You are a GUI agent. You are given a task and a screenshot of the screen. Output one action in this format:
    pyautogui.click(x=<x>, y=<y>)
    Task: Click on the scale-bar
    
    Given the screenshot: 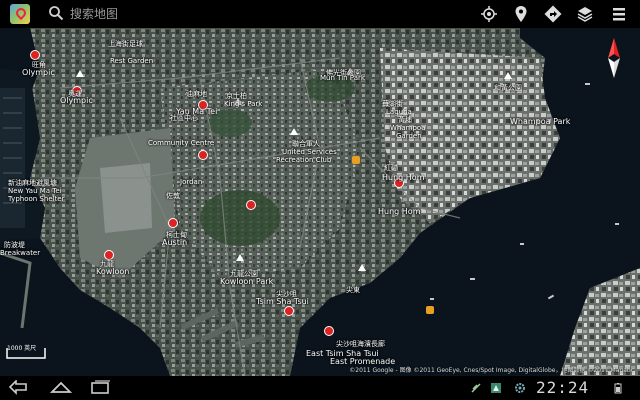 What is the action you would take?
    pyautogui.click(x=26, y=353)
    